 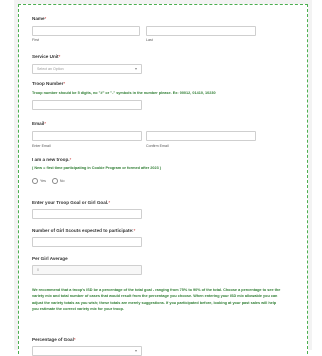 What do you see at coordinates (86, 31) in the screenshot?
I see `first-name-input` at bounding box center [86, 31].